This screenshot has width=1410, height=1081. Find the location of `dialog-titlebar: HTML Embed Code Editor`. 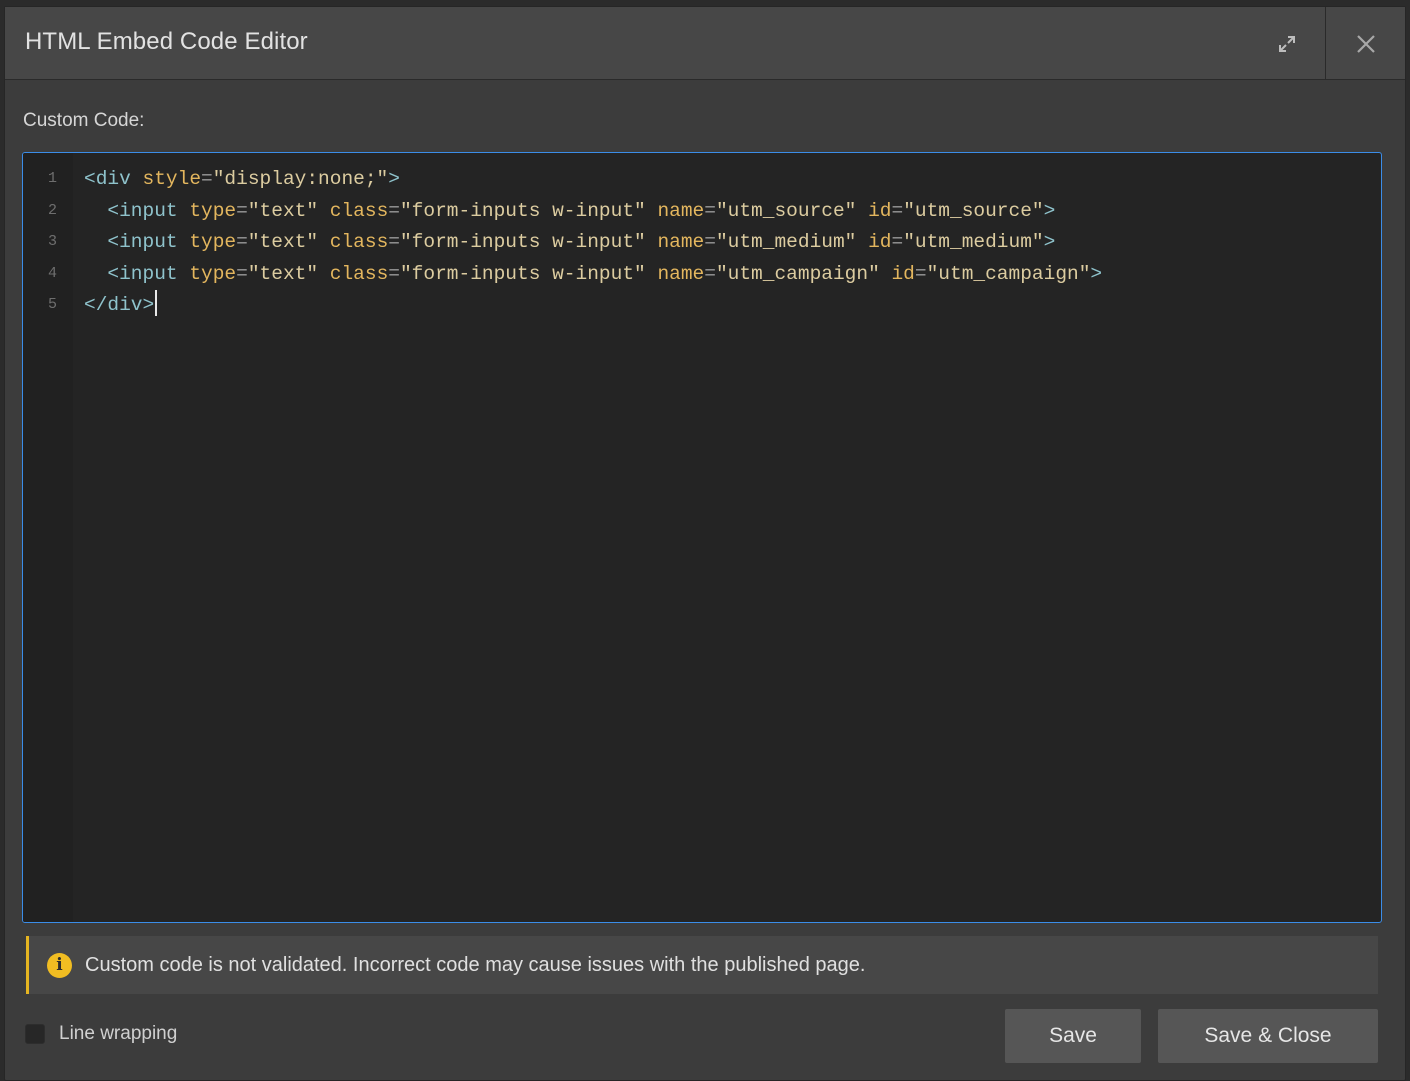

dialog-titlebar: HTML Embed Code Editor is located at coordinates (705, 43).